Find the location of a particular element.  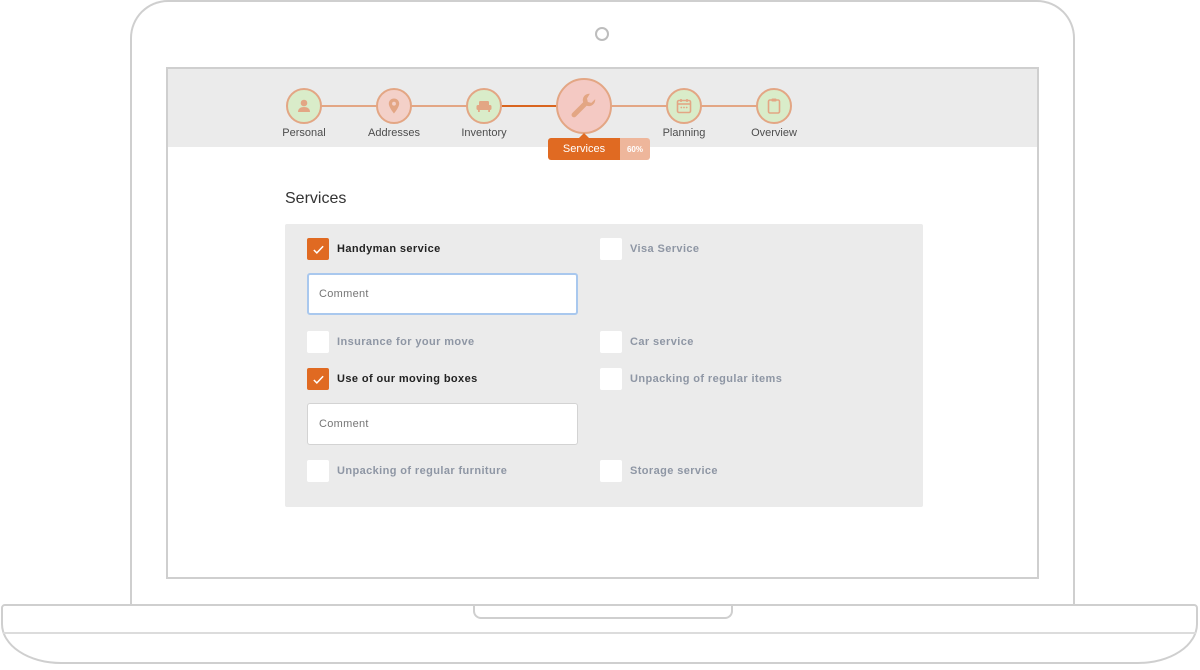

option-label: Storage service is located at coordinates (674, 471).